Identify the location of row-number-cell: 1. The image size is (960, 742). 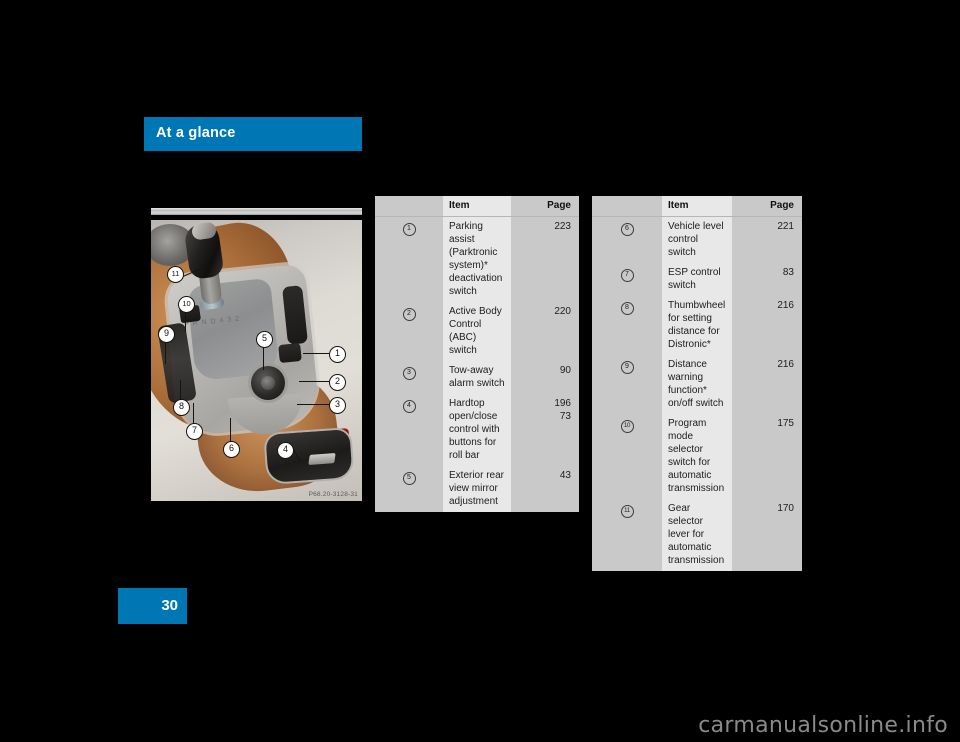
(409, 259).